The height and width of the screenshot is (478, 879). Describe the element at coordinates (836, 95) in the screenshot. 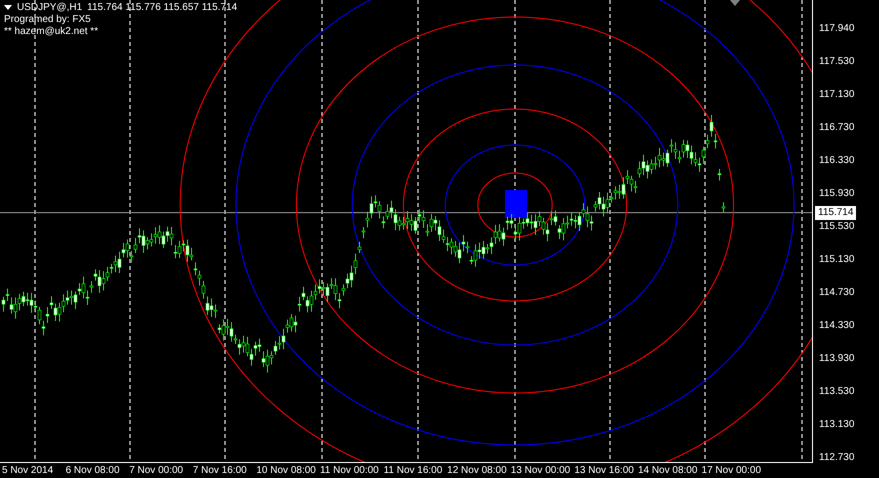

I see `price-axis-label: 117.130` at that location.